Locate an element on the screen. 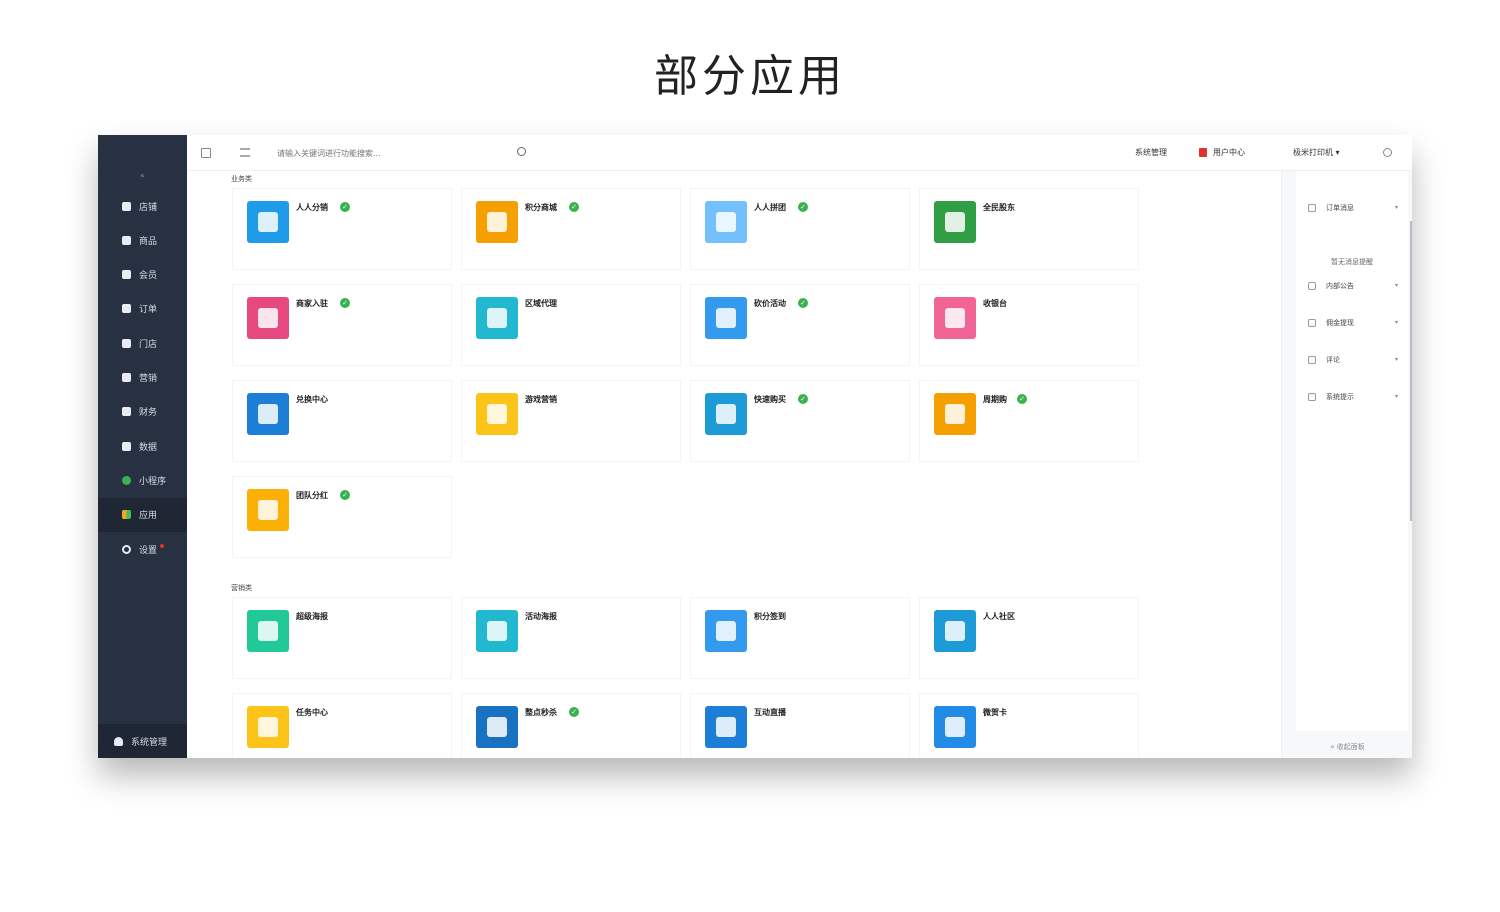 Image resolution: width=1500 pixels, height=912 pixels. app-card: 游戏营销 is located at coordinates (571, 421).